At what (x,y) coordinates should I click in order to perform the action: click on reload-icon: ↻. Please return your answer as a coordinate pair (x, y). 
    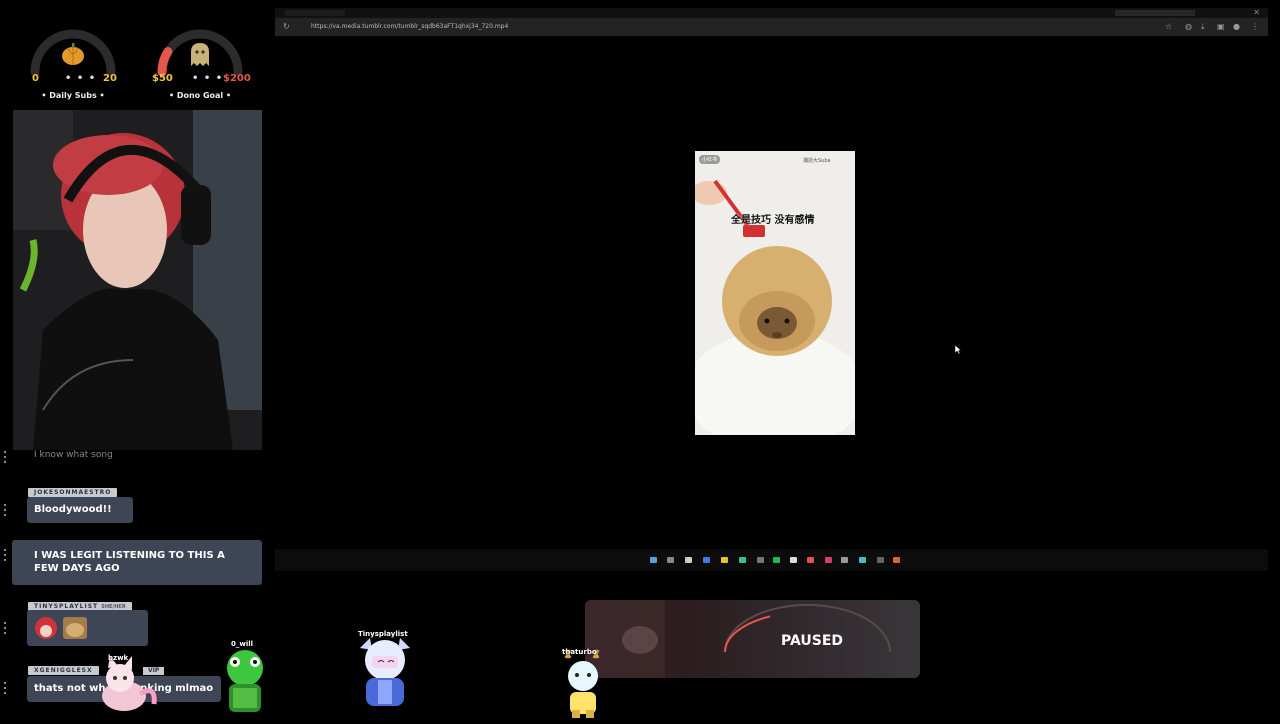
    Looking at the image, I should click on (286, 26).